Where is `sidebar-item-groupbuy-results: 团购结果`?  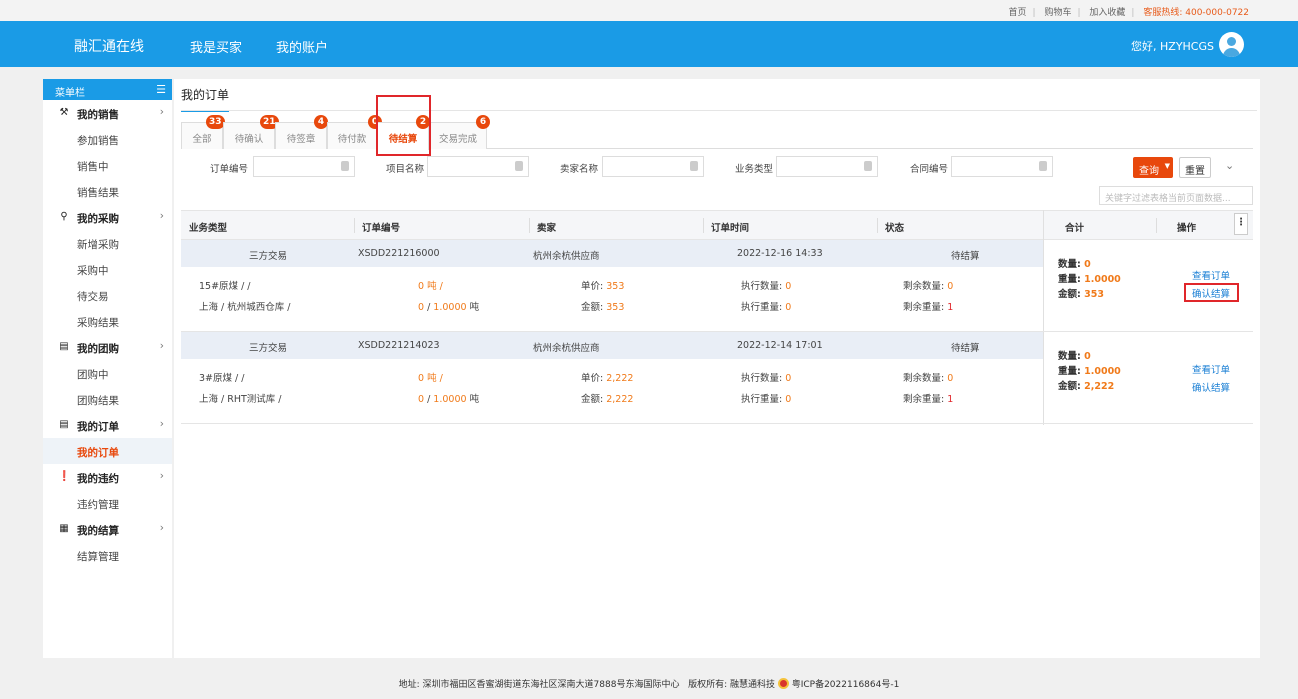 sidebar-item-groupbuy-results: 团购结果 is located at coordinates (107, 399).